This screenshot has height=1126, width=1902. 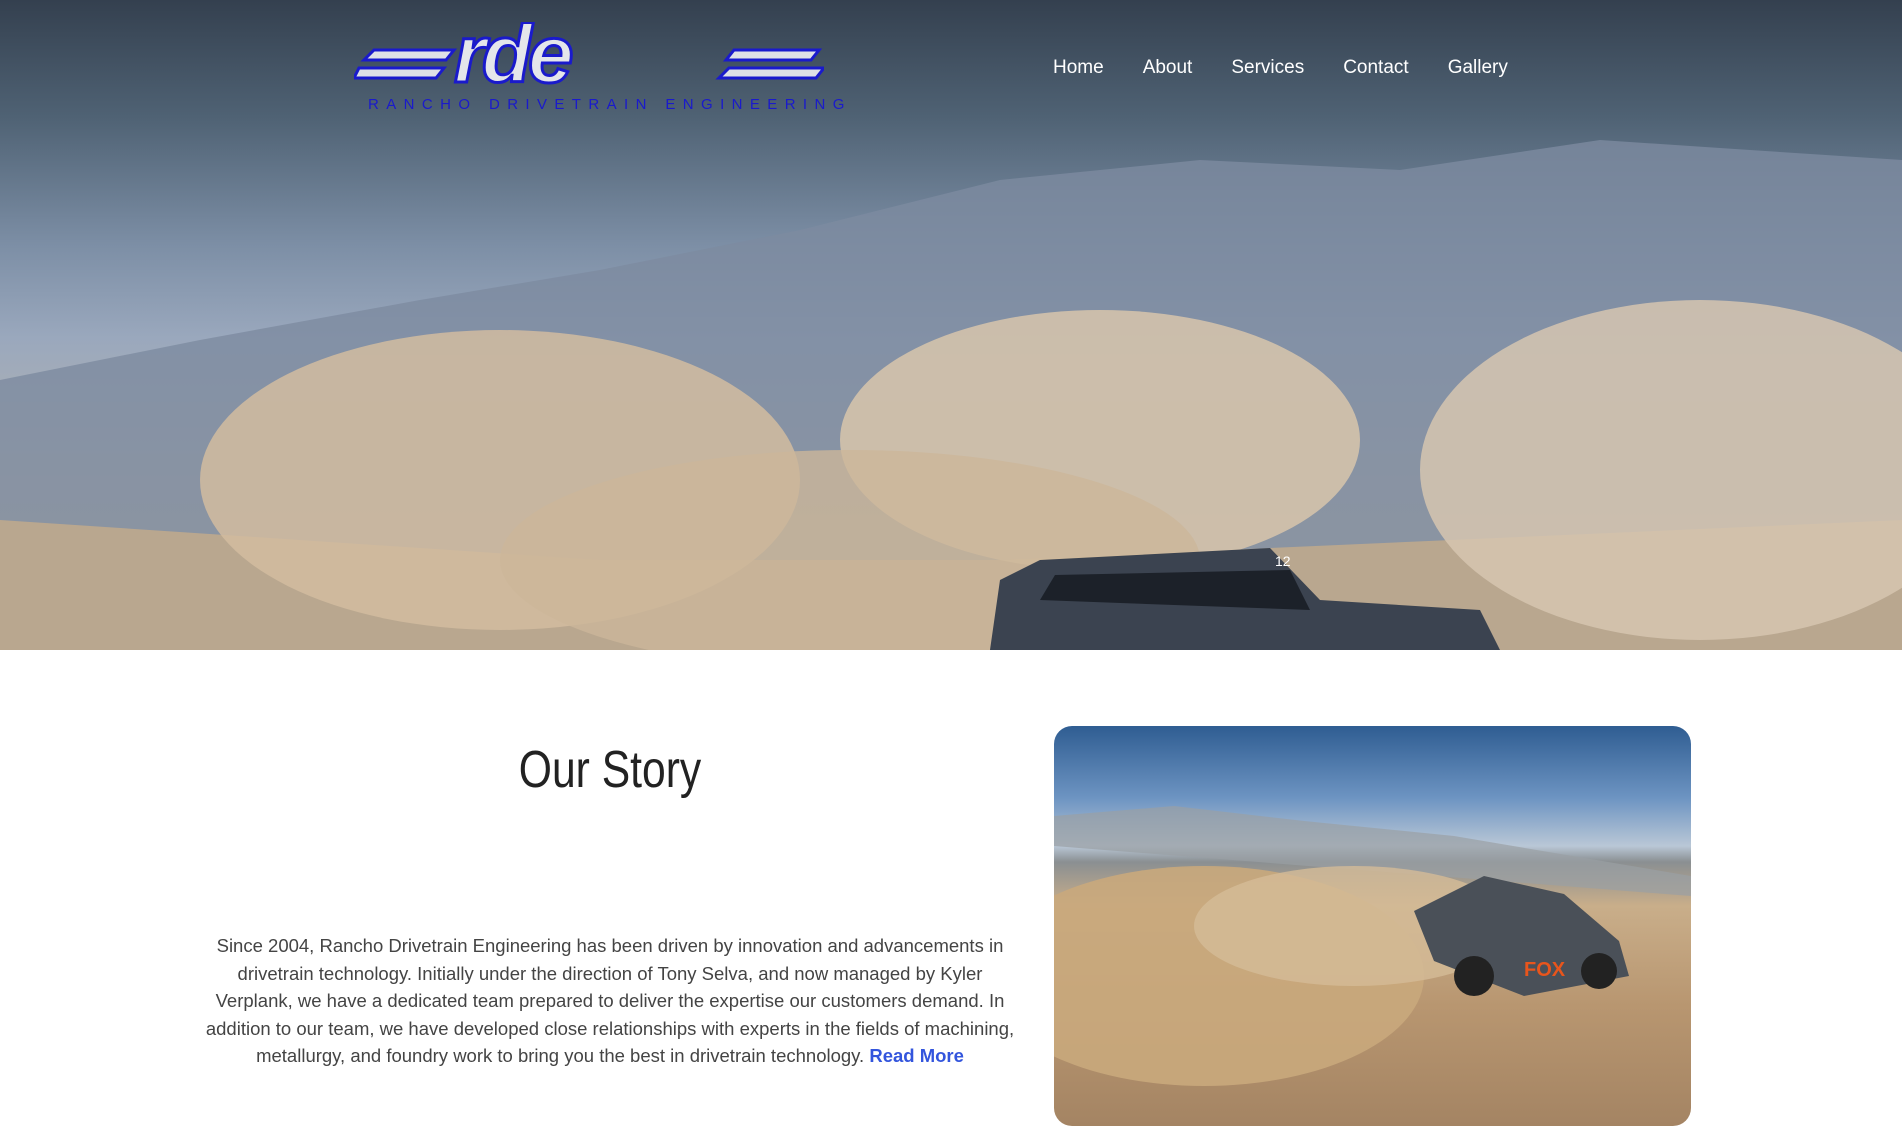 I want to click on story-photo: FOX, so click(x=1372, y=926).